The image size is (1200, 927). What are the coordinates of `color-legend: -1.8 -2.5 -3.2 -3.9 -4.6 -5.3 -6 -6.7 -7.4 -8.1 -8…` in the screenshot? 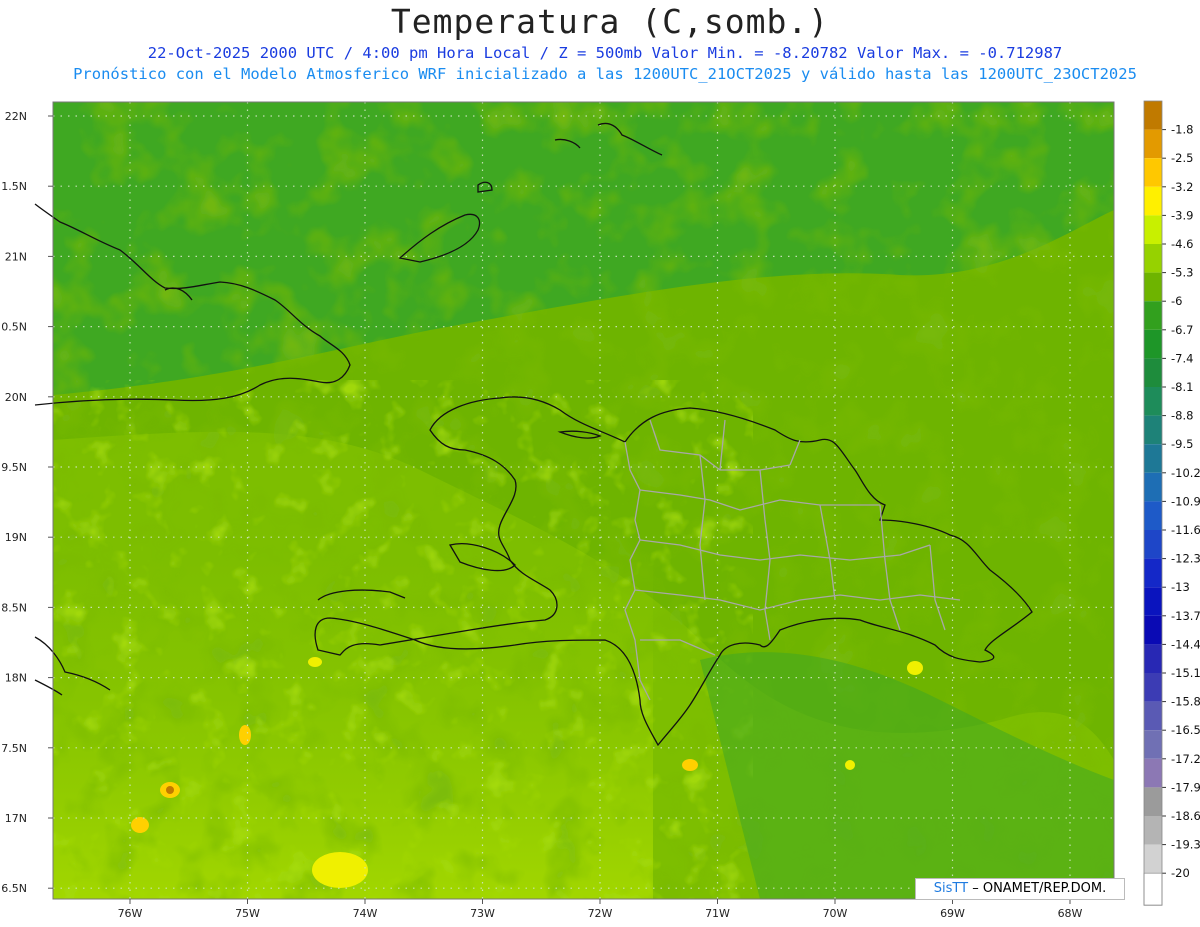 It's located at (1171, 503).